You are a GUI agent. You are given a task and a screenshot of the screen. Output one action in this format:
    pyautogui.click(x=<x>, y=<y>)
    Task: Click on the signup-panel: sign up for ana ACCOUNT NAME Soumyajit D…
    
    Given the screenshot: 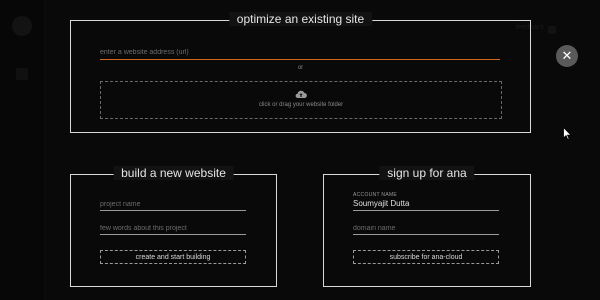 What is the action you would take?
    pyautogui.click(x=427, y=226)
    